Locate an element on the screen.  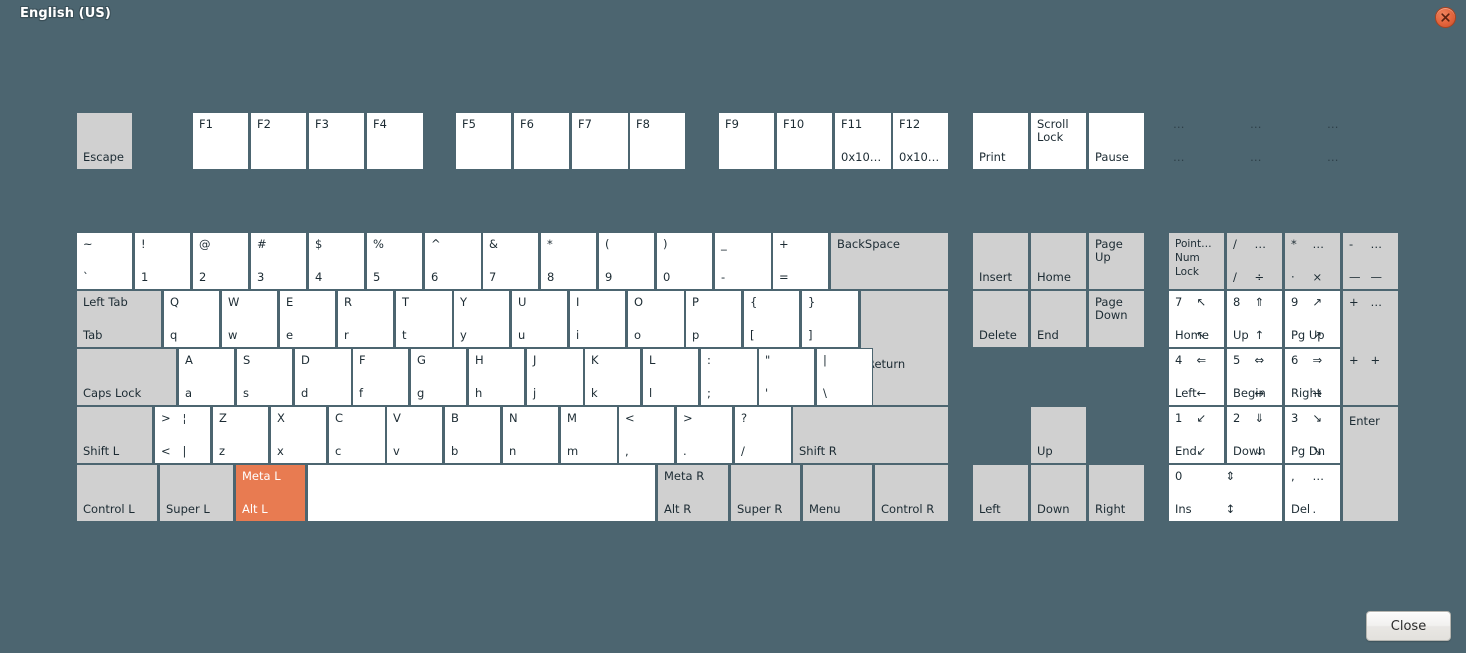
key-f10: F10 is located at coordinates (804, 141).